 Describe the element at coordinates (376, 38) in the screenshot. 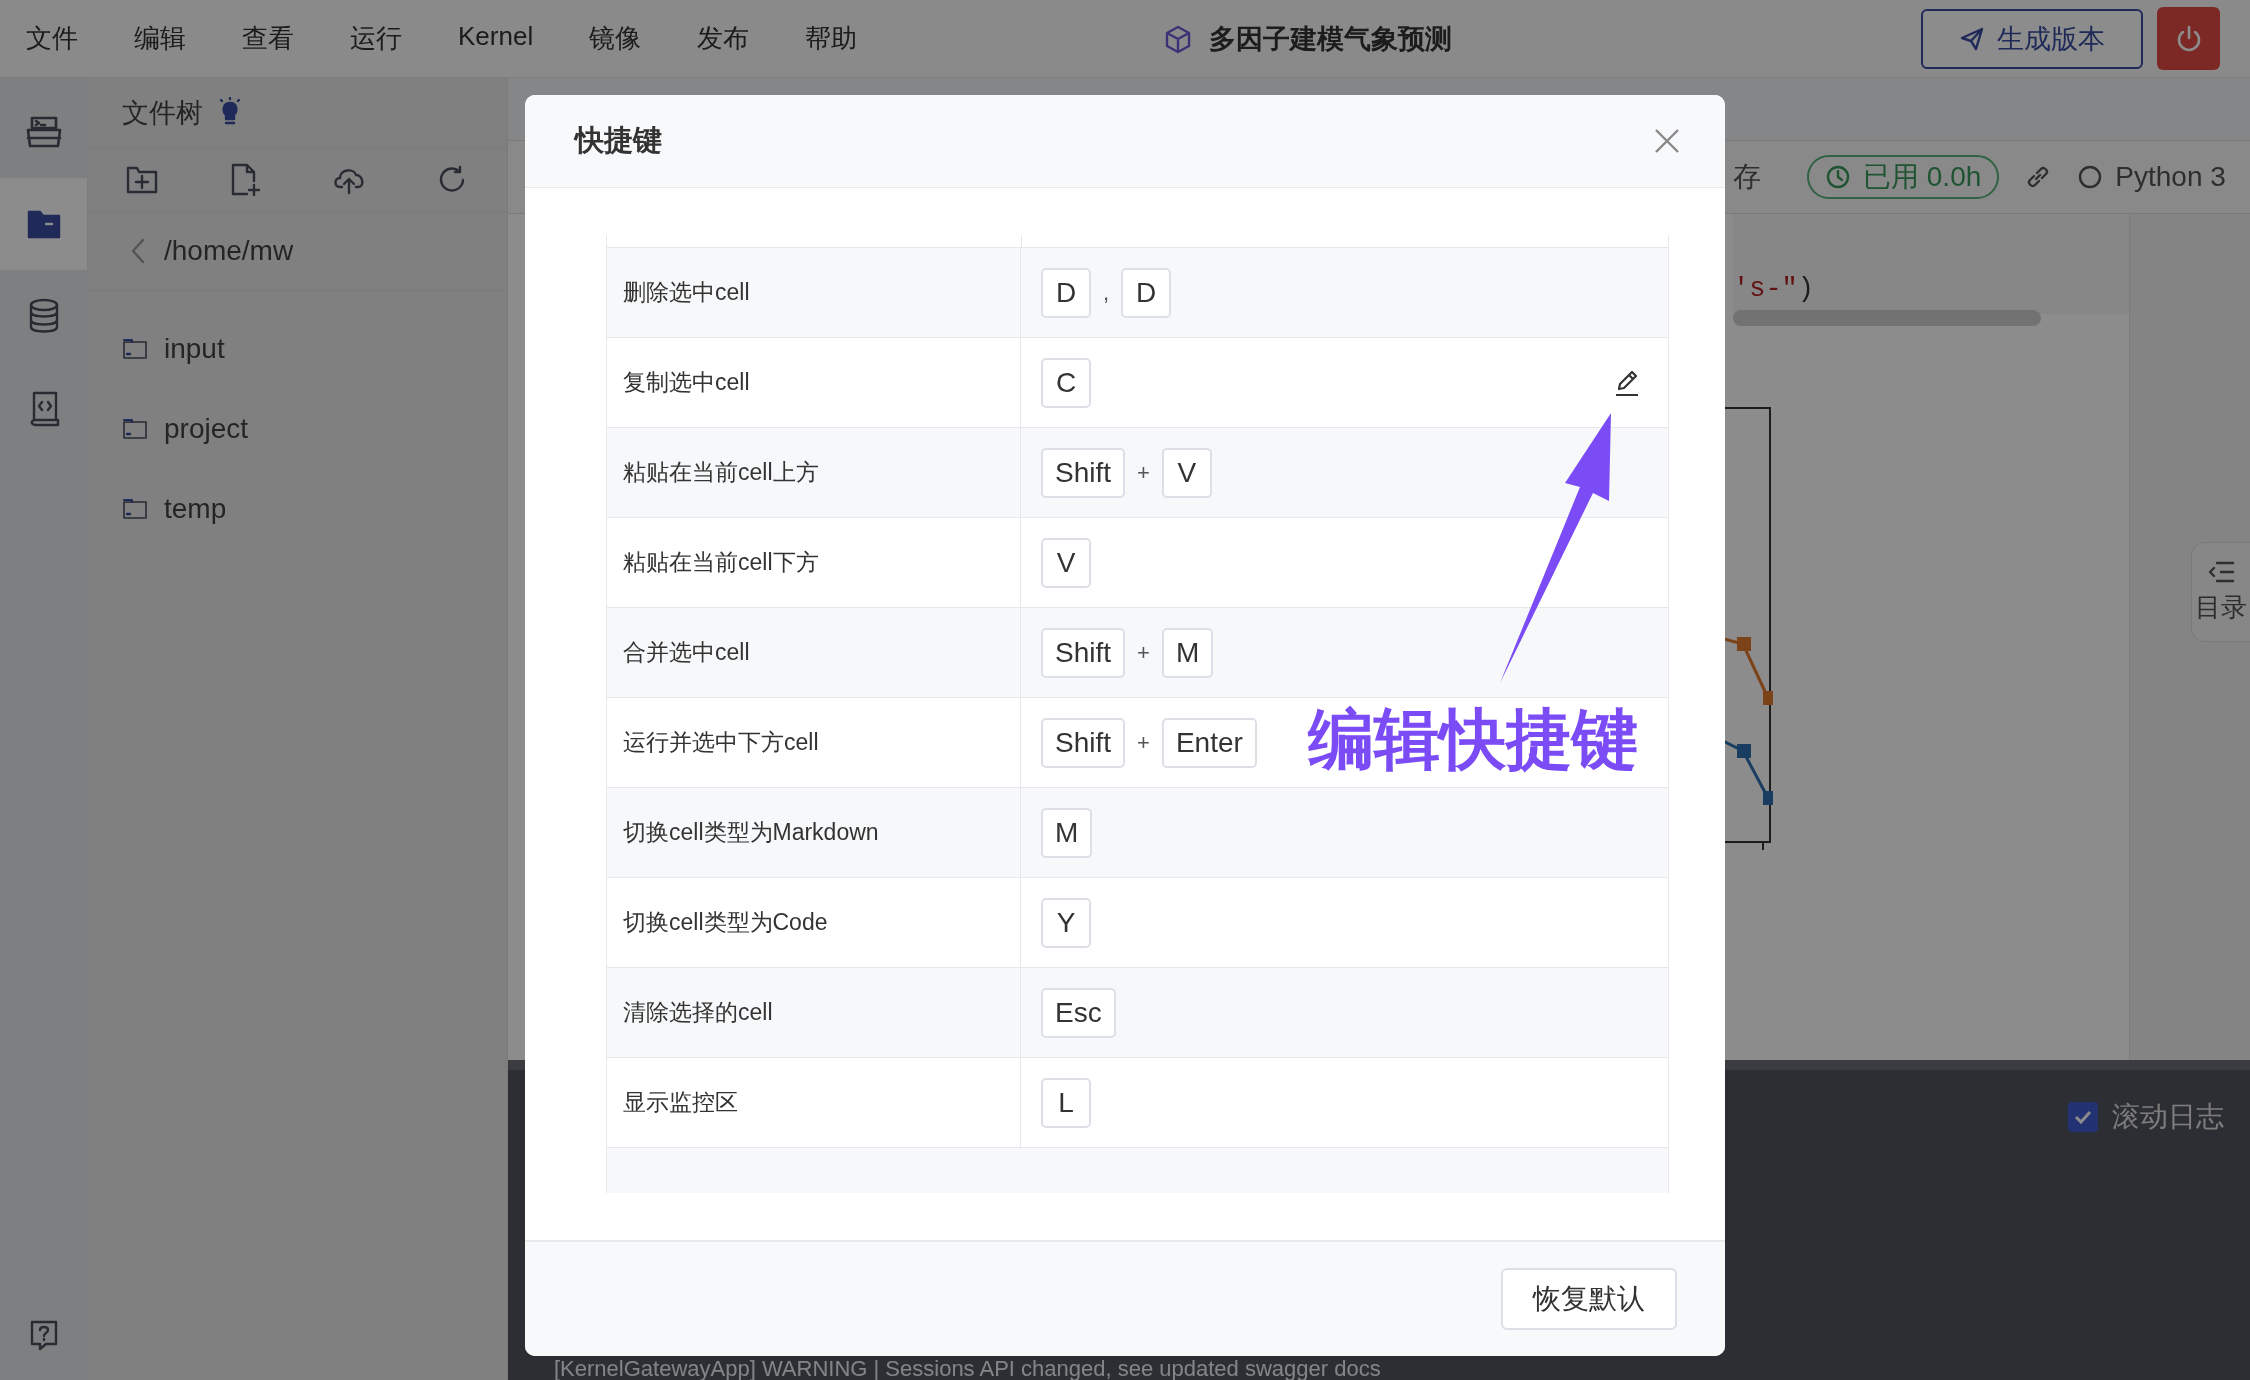

I see `menu-item: 运行` at that location.